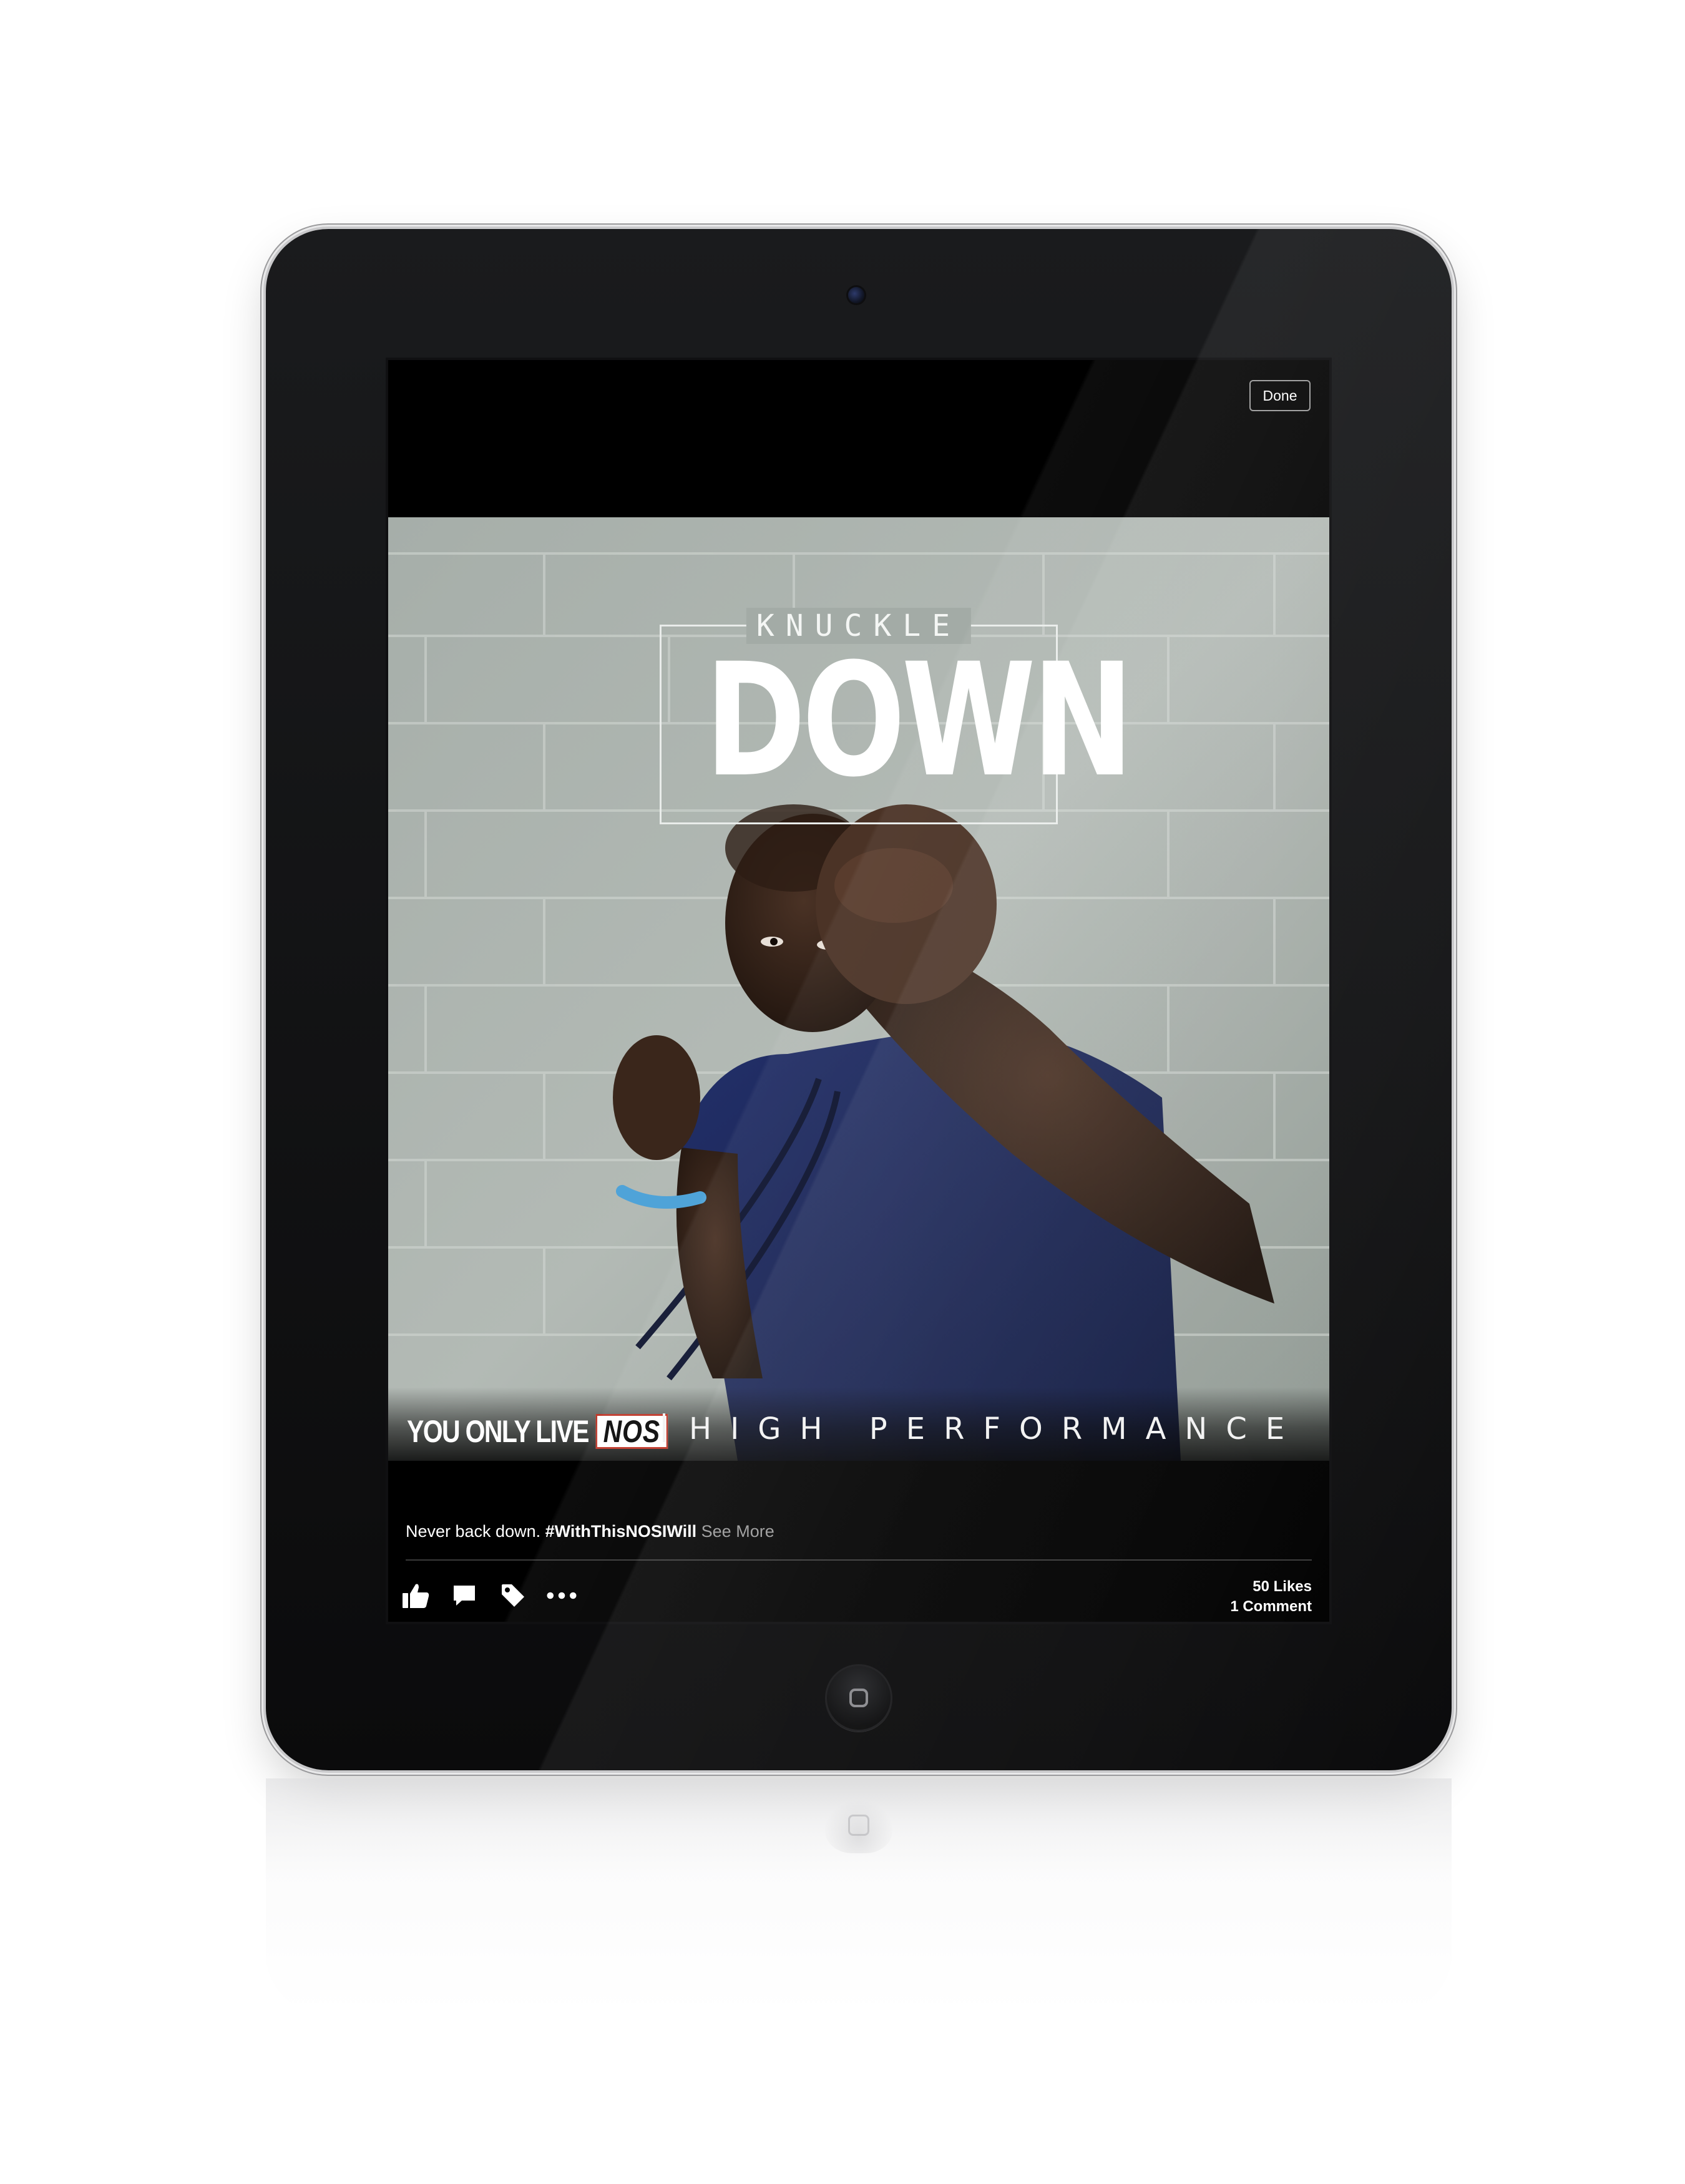 This screenshot has width=1685, height=2184. I want to click on action-bar, so click(489, 1596).